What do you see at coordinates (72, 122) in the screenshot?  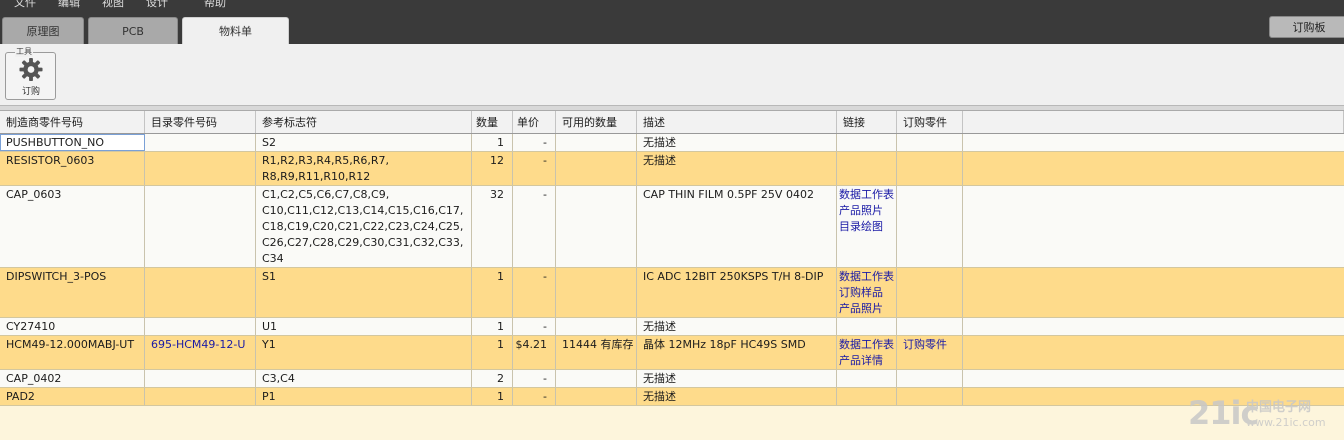 I see `header-mfr-part: 制造商零件号码` at bounding box center [72, 122].